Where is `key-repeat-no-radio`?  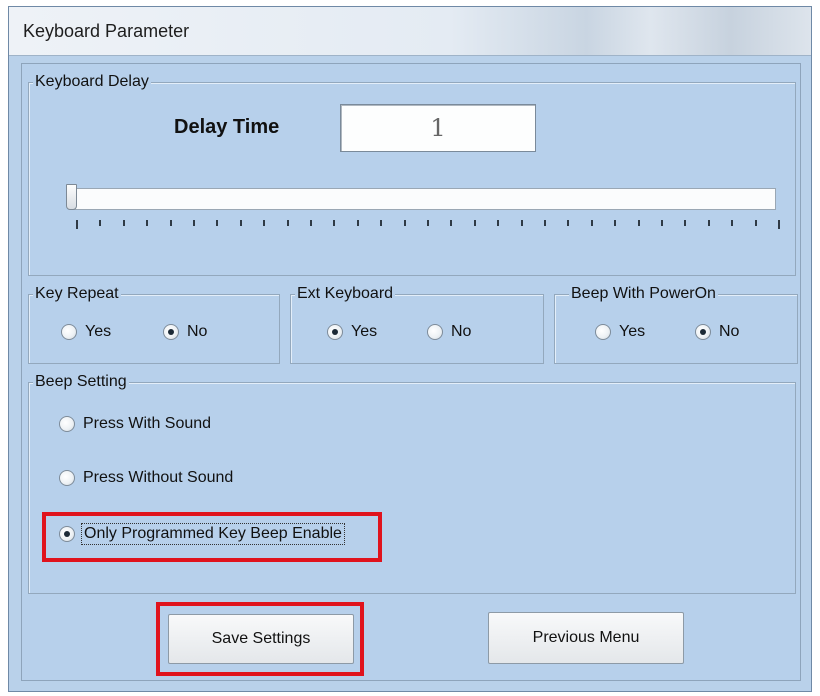
key-repeat-no-radio is located at coordinates (171, 332).